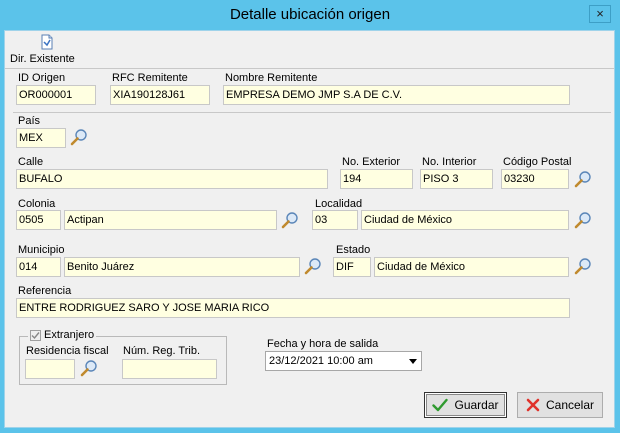 Image resolution: width=620 pixels, height=433 pixels. What do you see at coordinates (353, 250) in the screenshot?
I see `estado-label: Estado` at bounding box center [353, 250].